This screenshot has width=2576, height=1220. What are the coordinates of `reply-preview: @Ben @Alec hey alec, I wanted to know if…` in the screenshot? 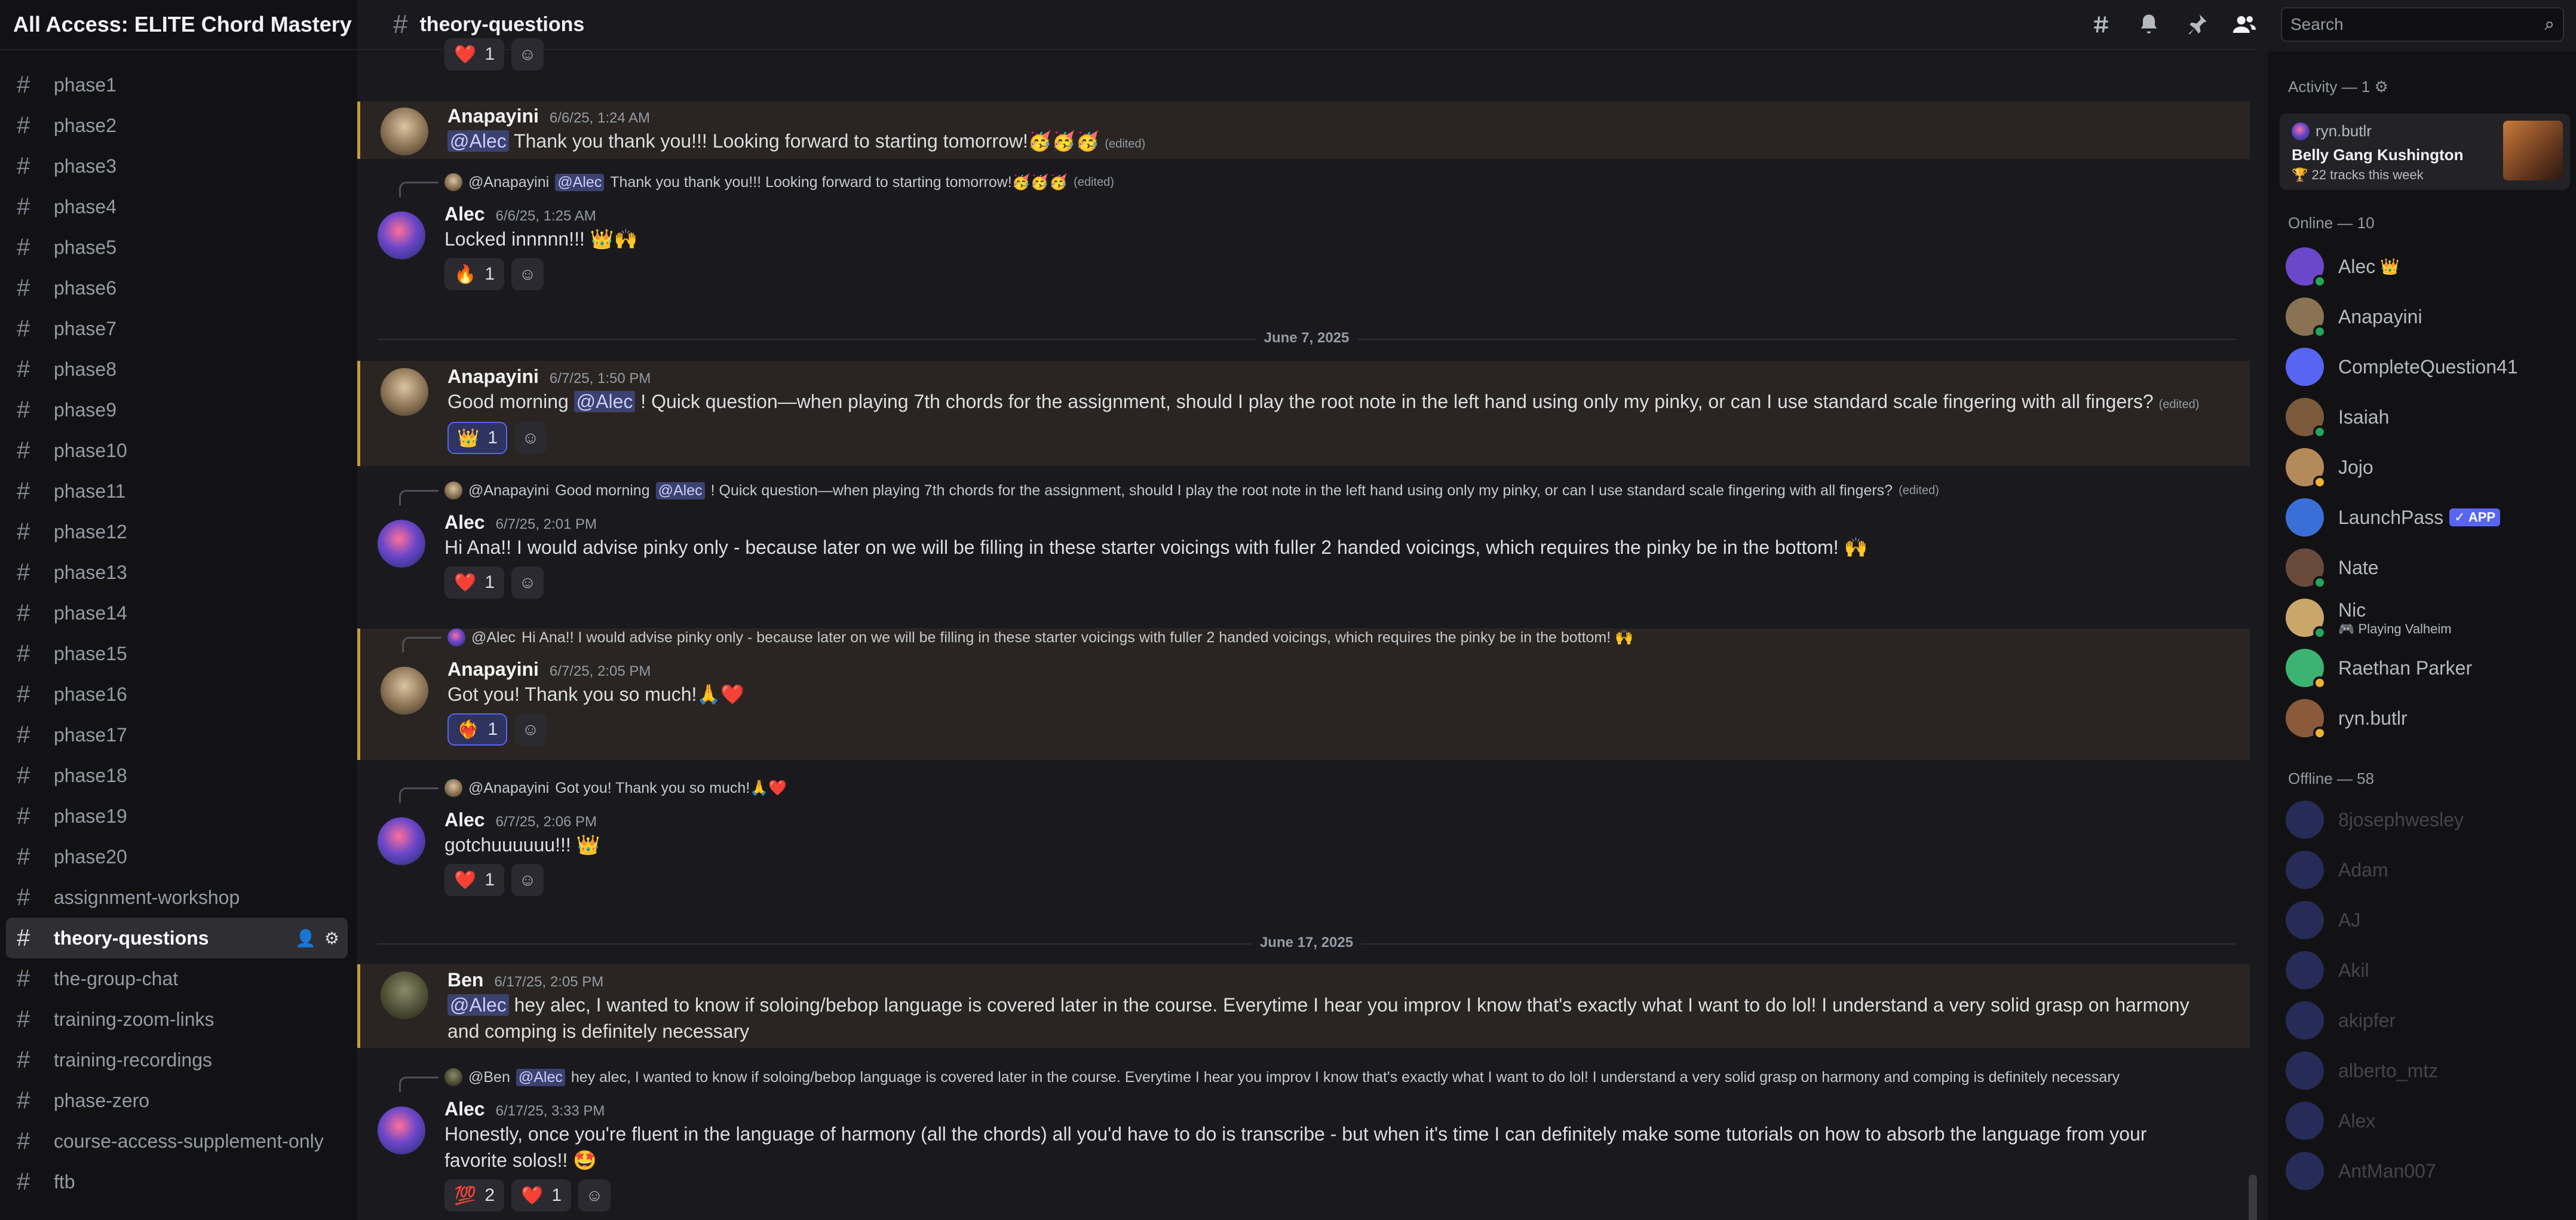 It's located at (1282, 1077).